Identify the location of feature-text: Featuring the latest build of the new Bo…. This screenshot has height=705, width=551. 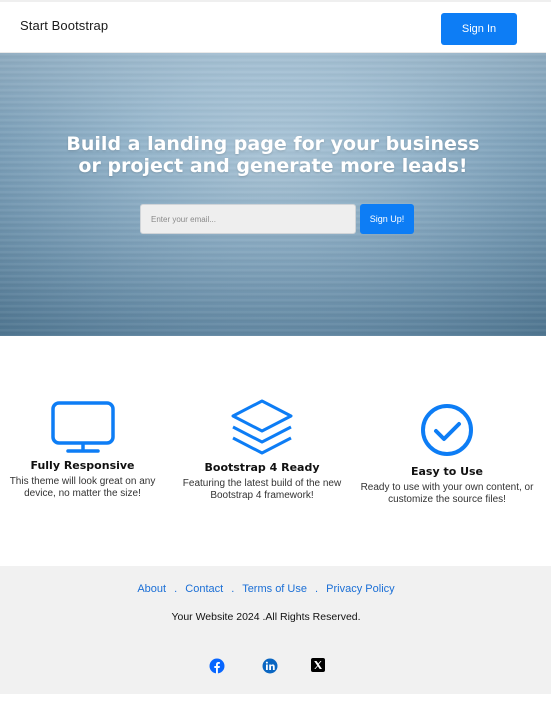
(262, 489).